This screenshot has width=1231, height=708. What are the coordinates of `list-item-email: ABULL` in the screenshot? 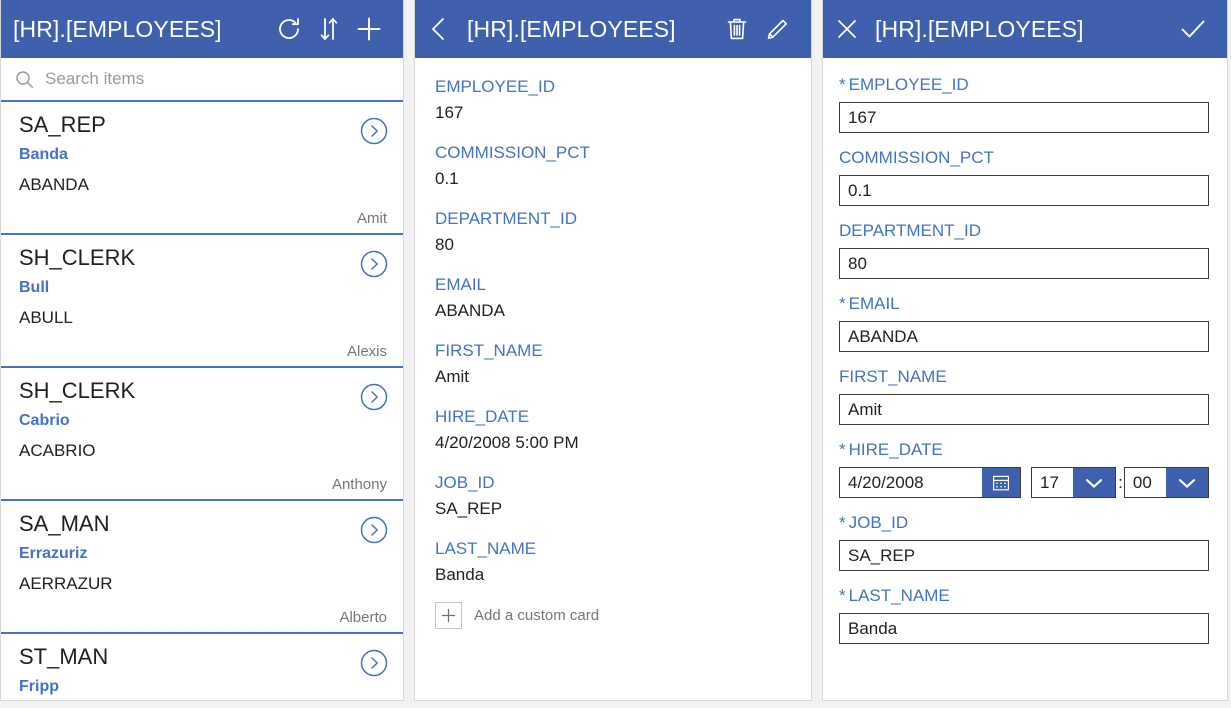 It's located at (46, 317).